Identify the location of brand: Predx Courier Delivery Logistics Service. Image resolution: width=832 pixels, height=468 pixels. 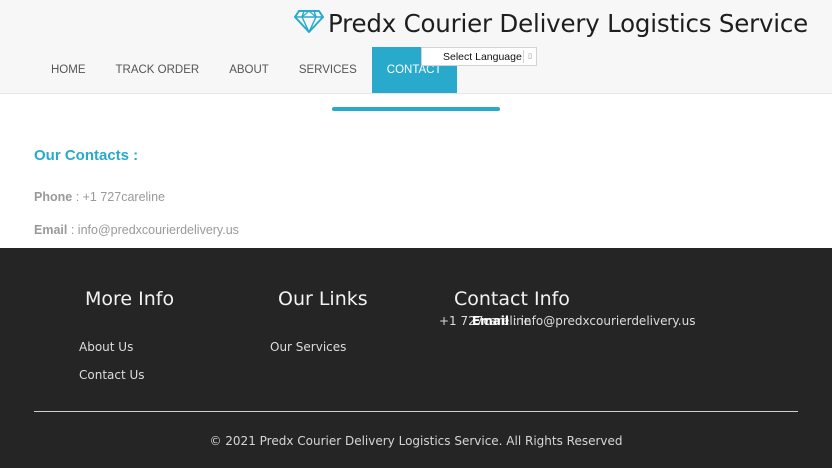
(551, 23).